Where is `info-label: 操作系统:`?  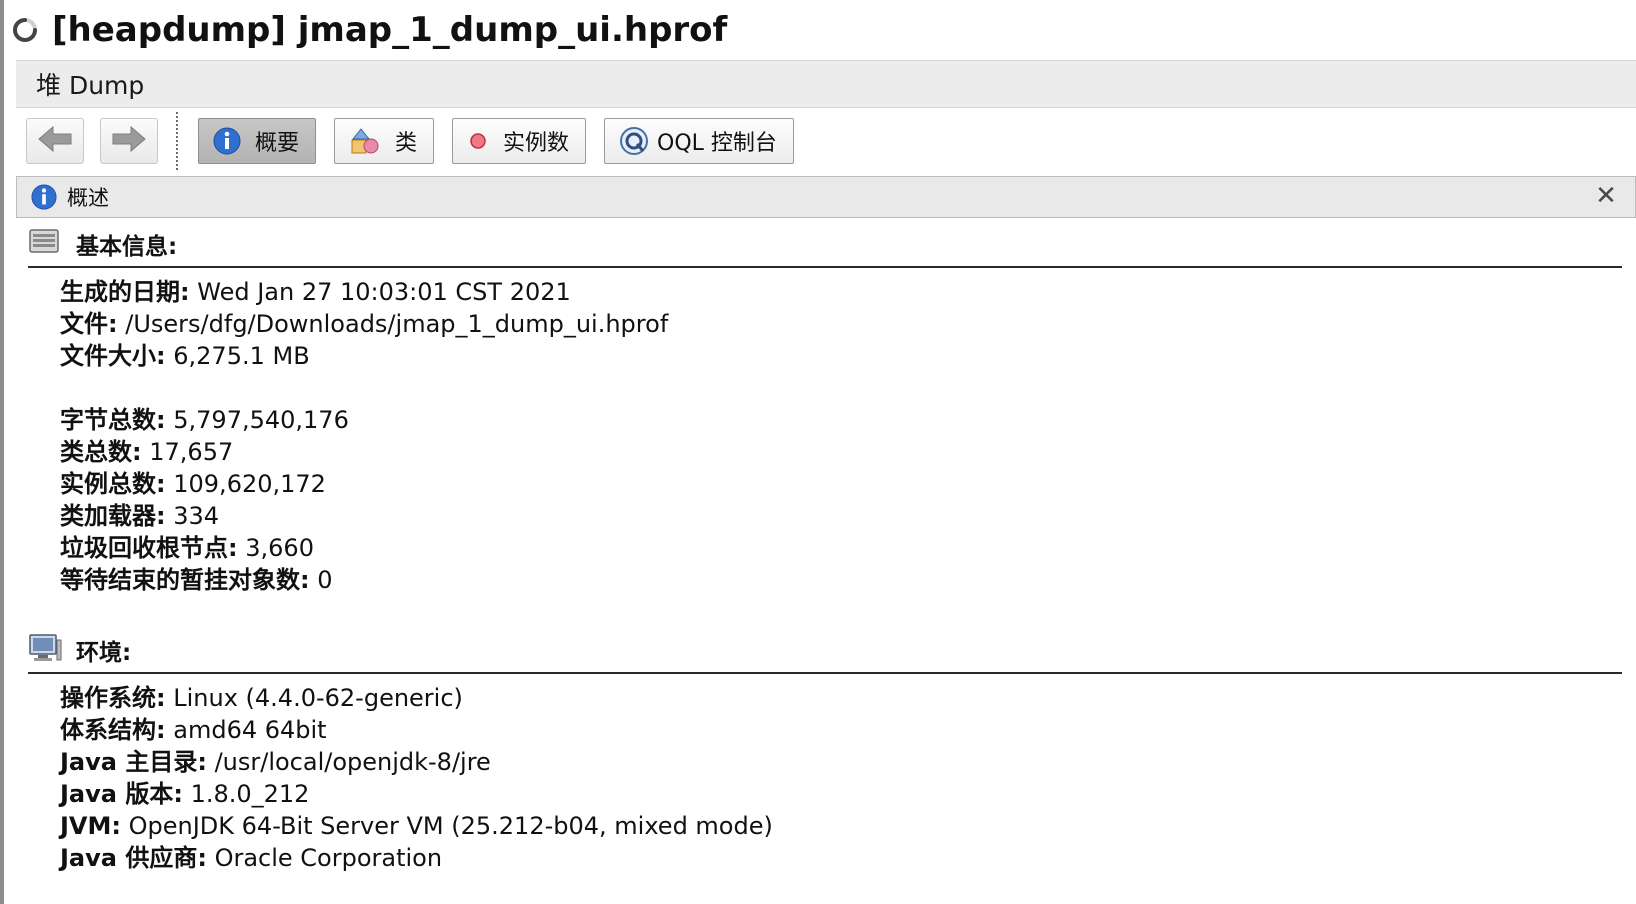
info-label: 操作系统: is located at coordinates (113, 698).